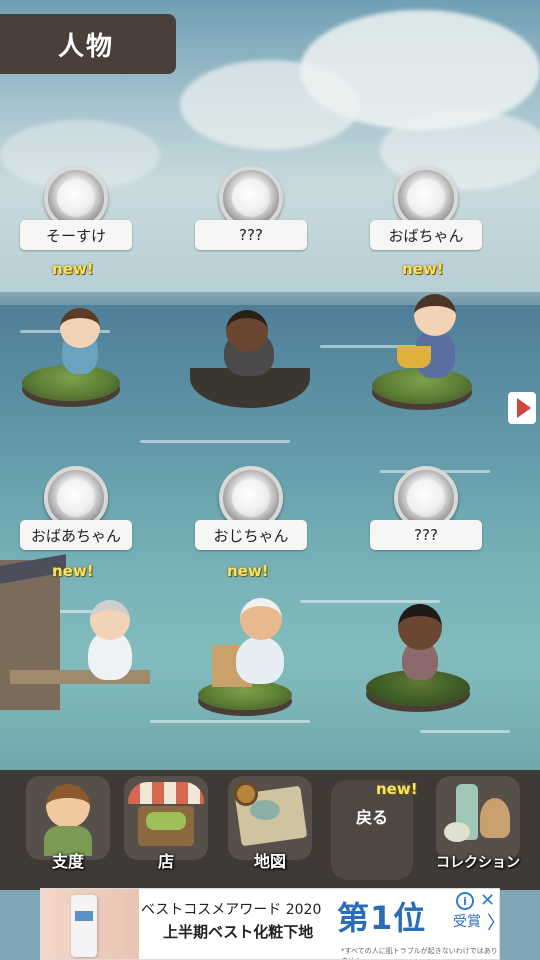  I want to click on grandma-head, so click(110, 620).